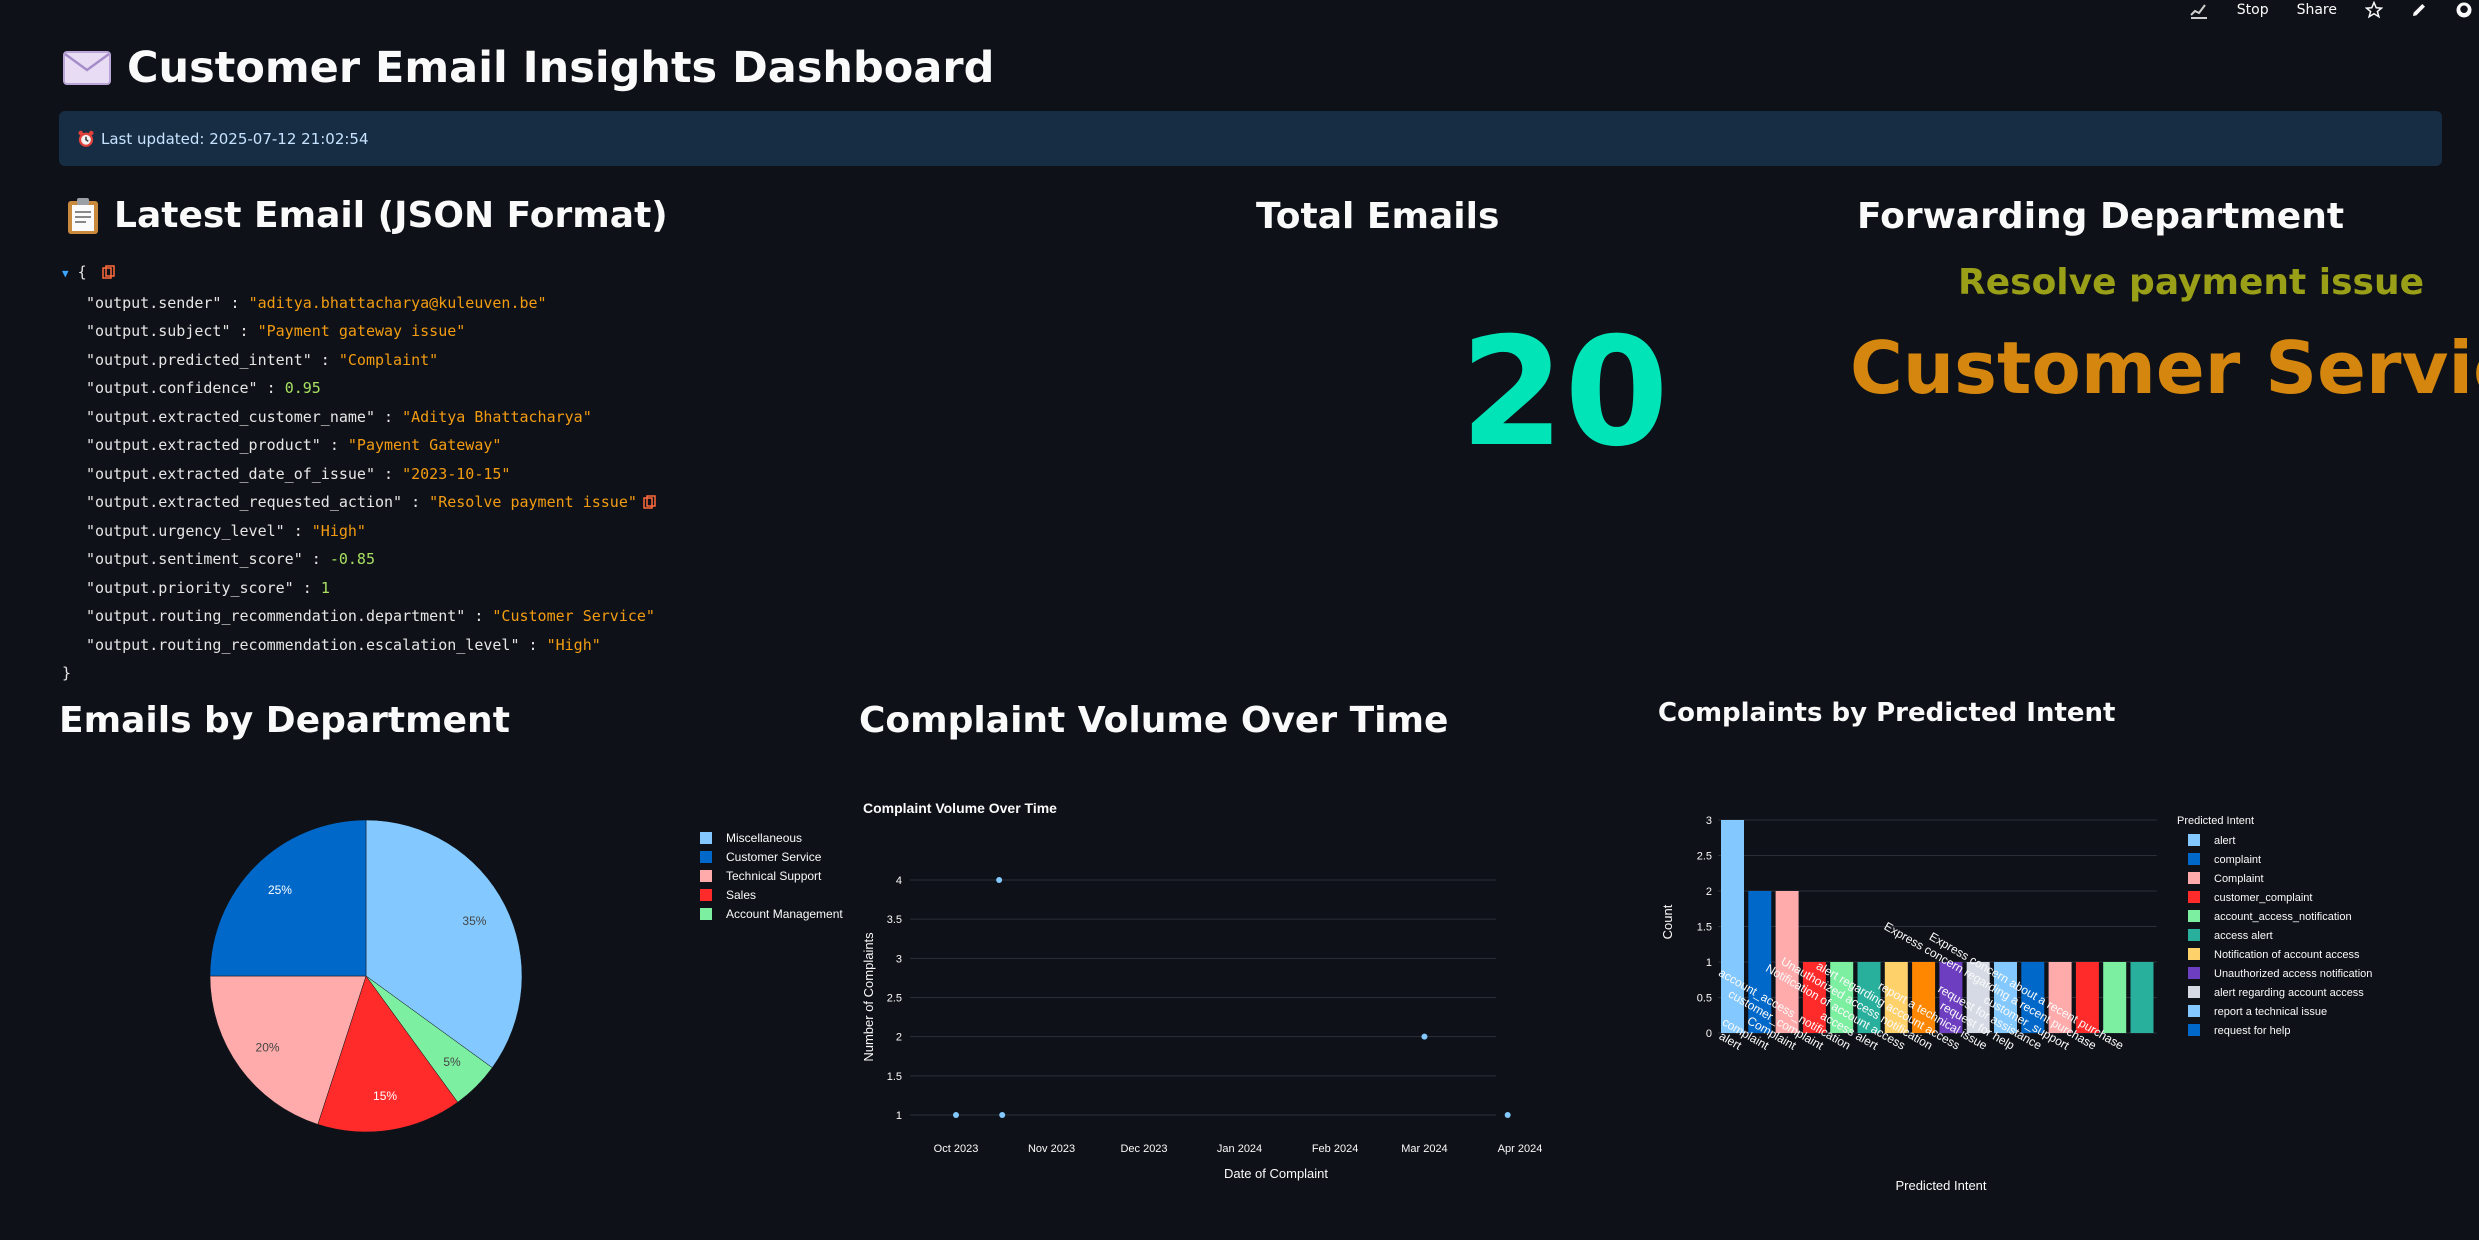  Describe the element at coordinates (868, 997) in the screenshot. I see `y-axis-label: Number of Complaints` at that location.